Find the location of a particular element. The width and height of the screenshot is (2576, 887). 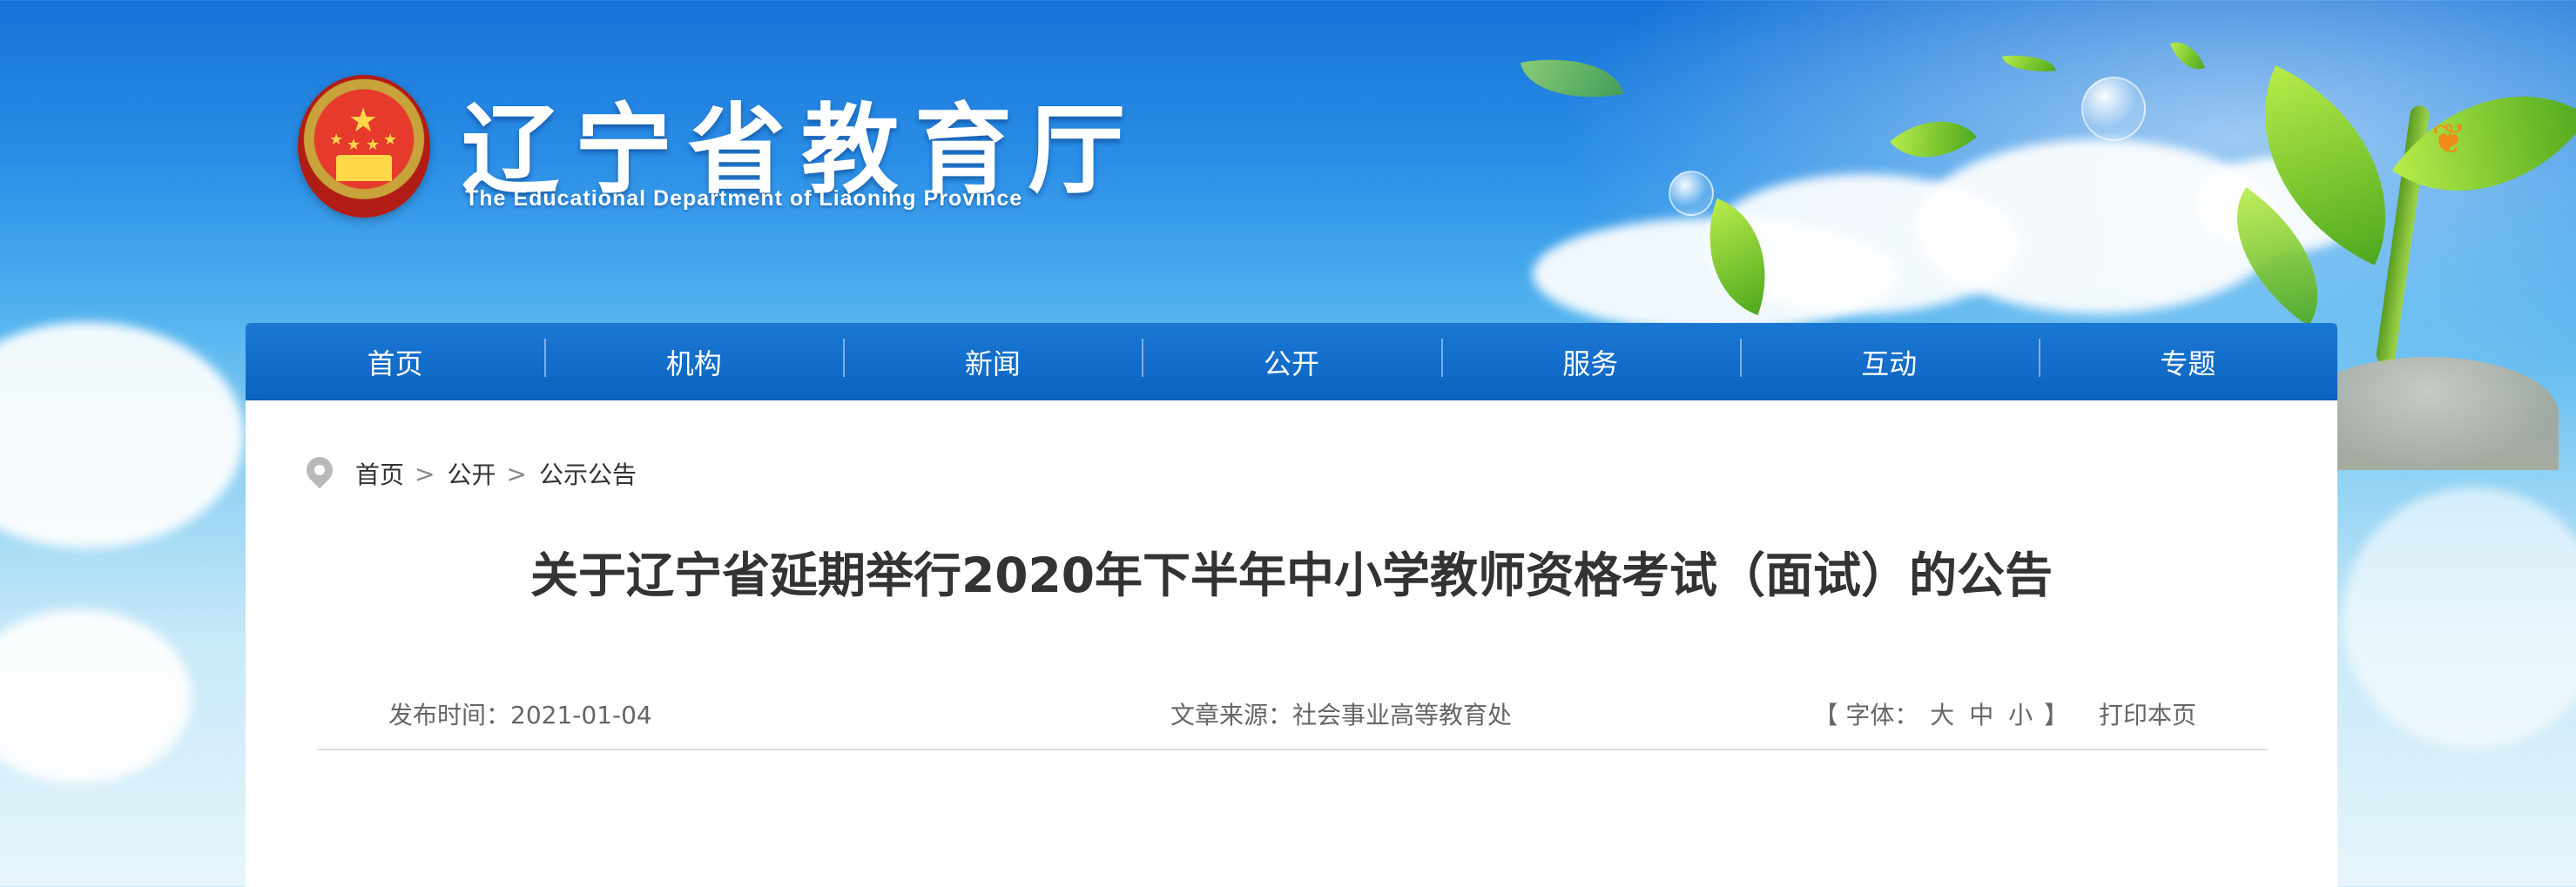

nav-item-services: 服务 is located at coordinates (1590, 360).